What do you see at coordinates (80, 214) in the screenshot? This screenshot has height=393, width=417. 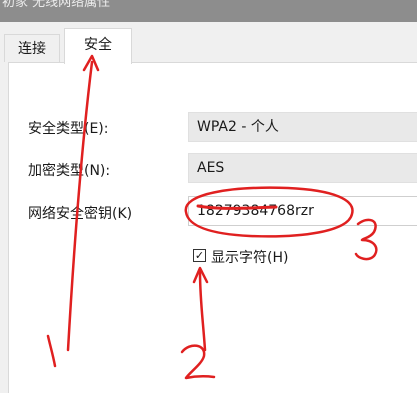 I see `network-key-label: 网络安全密钥(K)` at bounding box center [80, 214].